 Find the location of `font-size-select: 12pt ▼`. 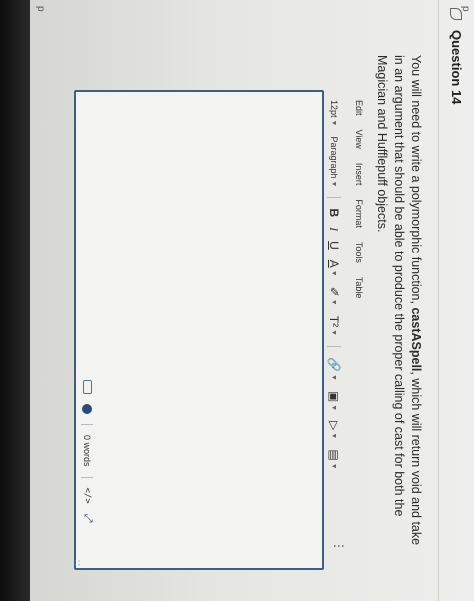

font-size-select: 12pt ▼ is located at coordinates (334, 113).